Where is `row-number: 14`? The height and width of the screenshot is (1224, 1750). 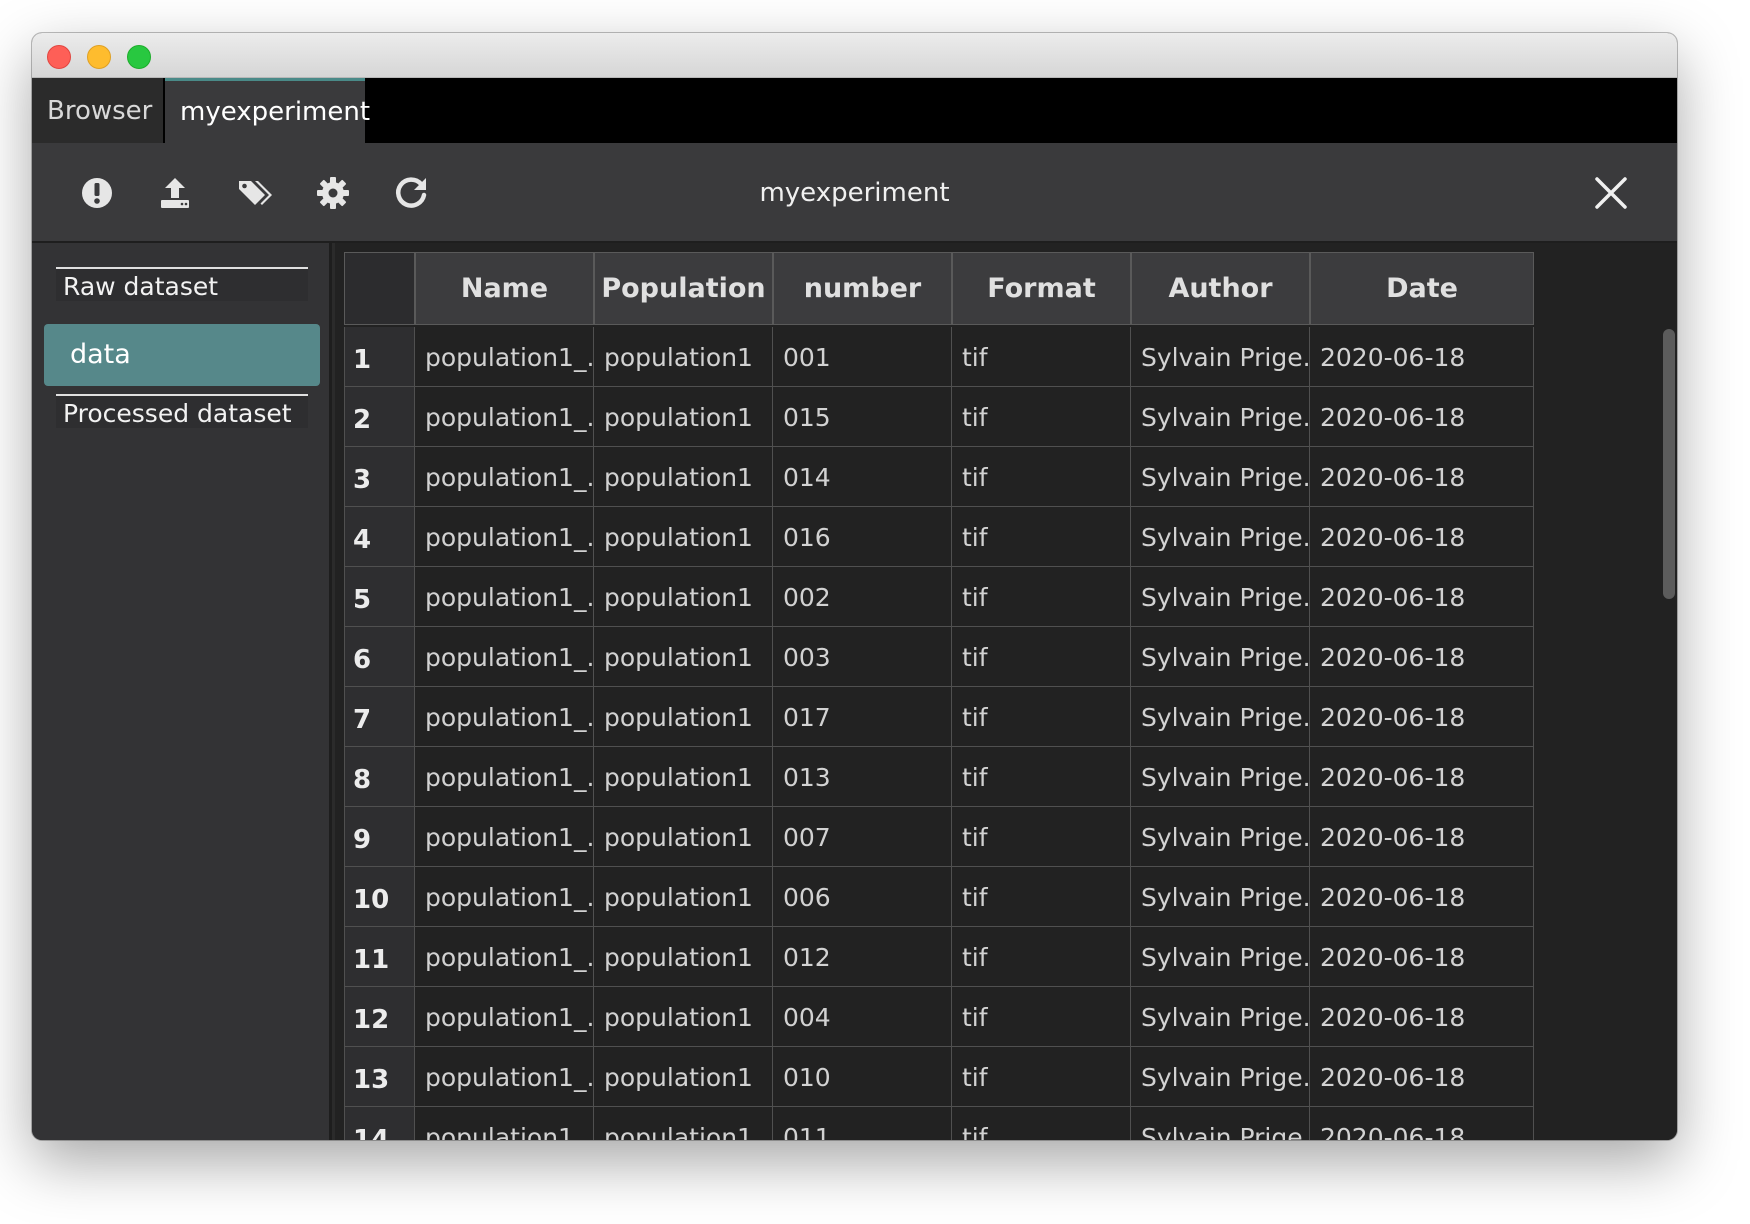
row-number: 14 is located at coordinates (379, 1123).